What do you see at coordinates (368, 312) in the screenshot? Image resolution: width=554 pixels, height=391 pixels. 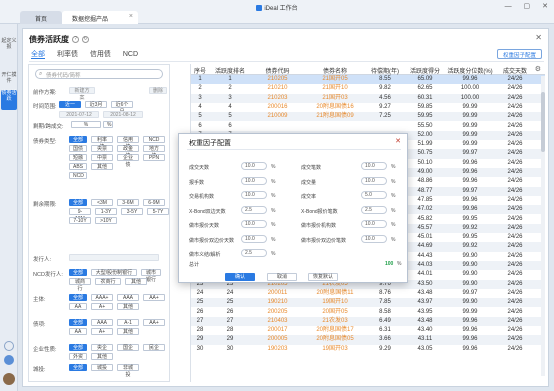 I see `table-row: 26 26 200205 20国开05 8.58 43.95 99.99 24/26` at bounding box center [368, 312].